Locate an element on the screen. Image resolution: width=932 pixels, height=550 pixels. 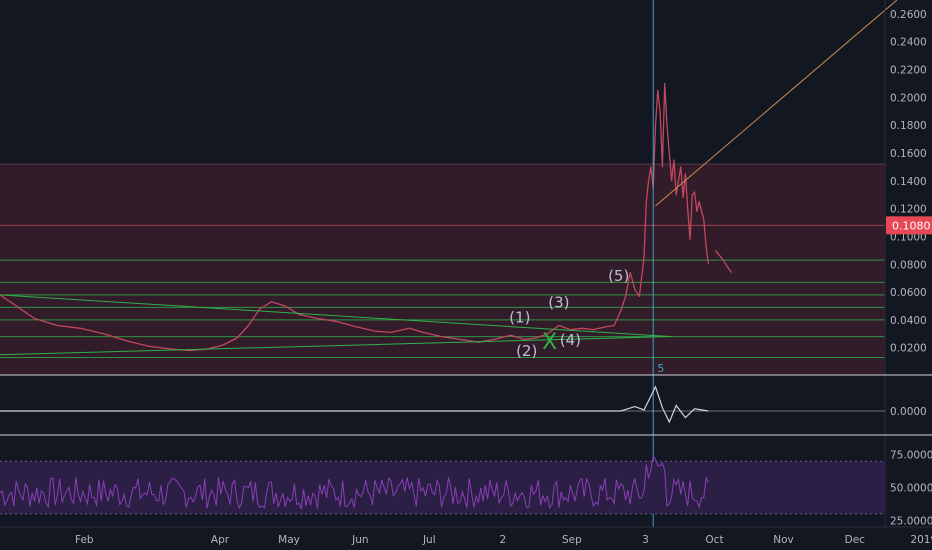
price-tick-label: 0.2000 is located at coordinates (908, 98).